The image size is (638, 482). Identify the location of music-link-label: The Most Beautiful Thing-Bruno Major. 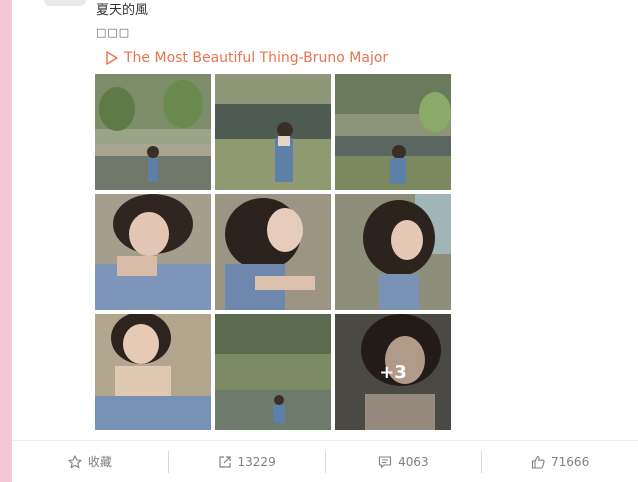
(256, 58).